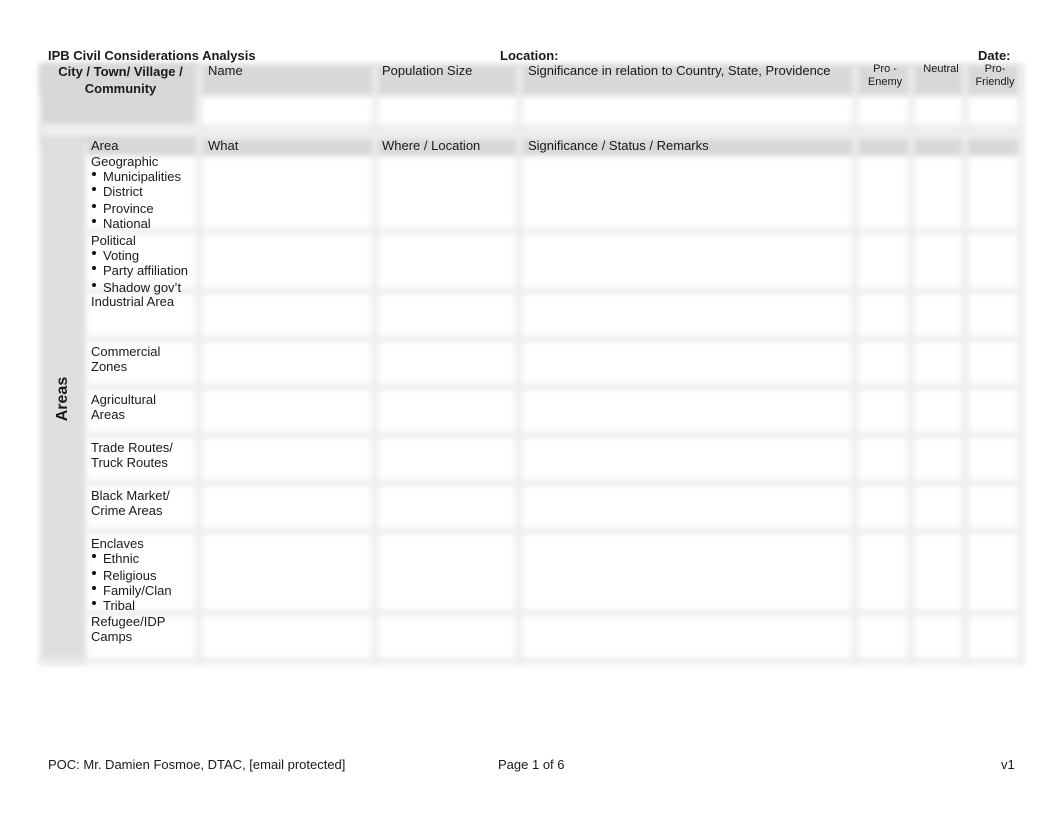 The height and width of the screenshot is (822, 1062). I want to click on row-title-line1: Commercial, so click(126, 351).